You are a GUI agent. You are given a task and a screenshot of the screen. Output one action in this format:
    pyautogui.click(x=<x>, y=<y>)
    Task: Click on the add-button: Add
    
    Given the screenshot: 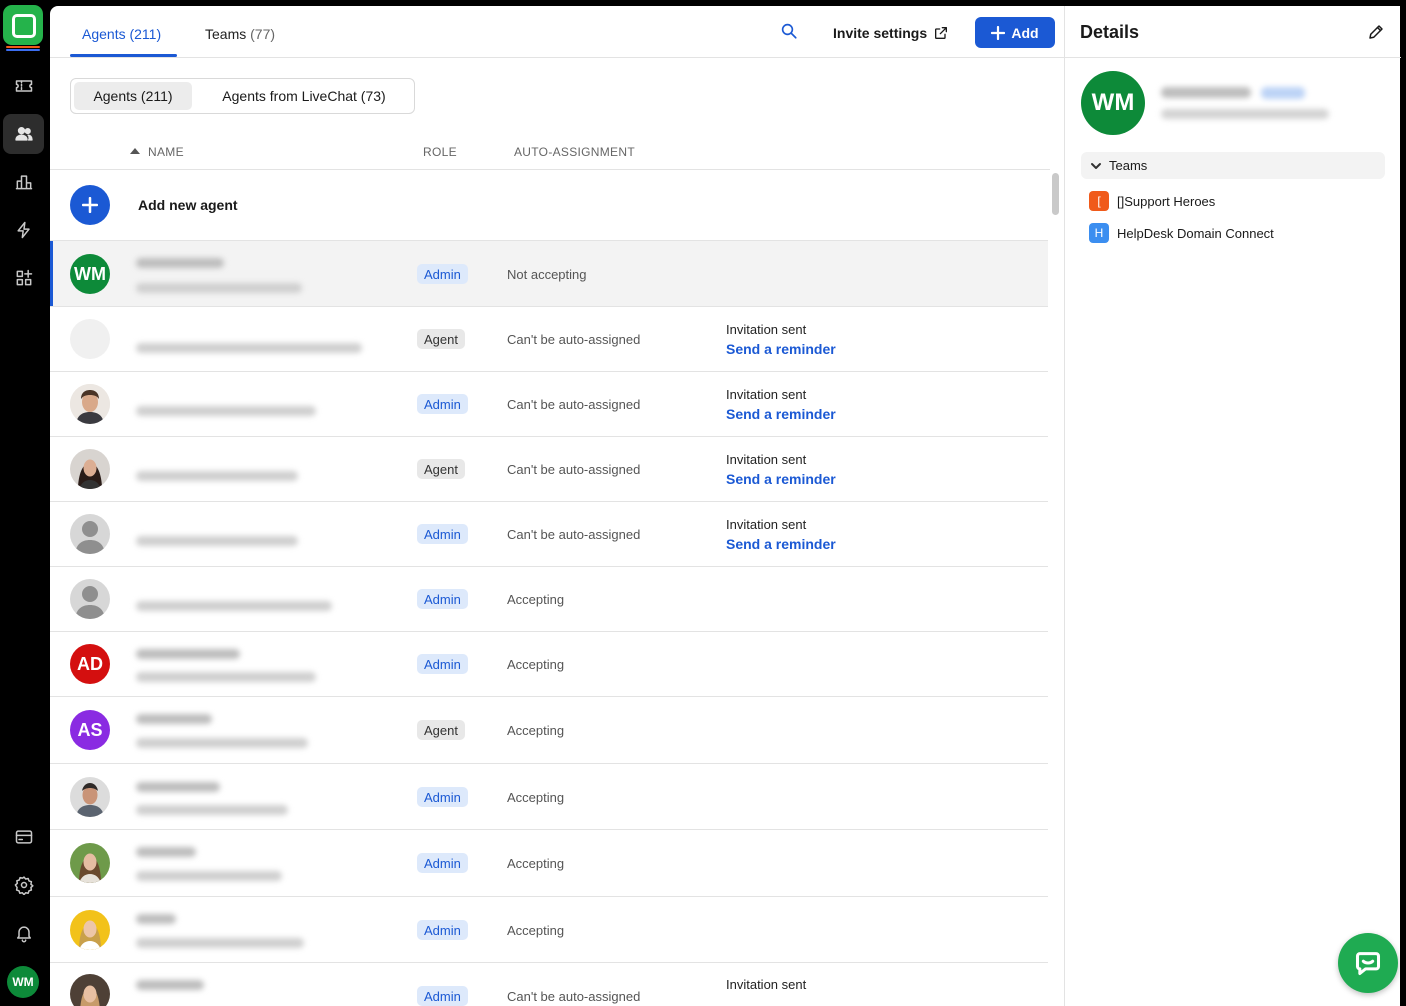 What is the action you would take?
    pyautogui.click(x=1015, y=32)
    